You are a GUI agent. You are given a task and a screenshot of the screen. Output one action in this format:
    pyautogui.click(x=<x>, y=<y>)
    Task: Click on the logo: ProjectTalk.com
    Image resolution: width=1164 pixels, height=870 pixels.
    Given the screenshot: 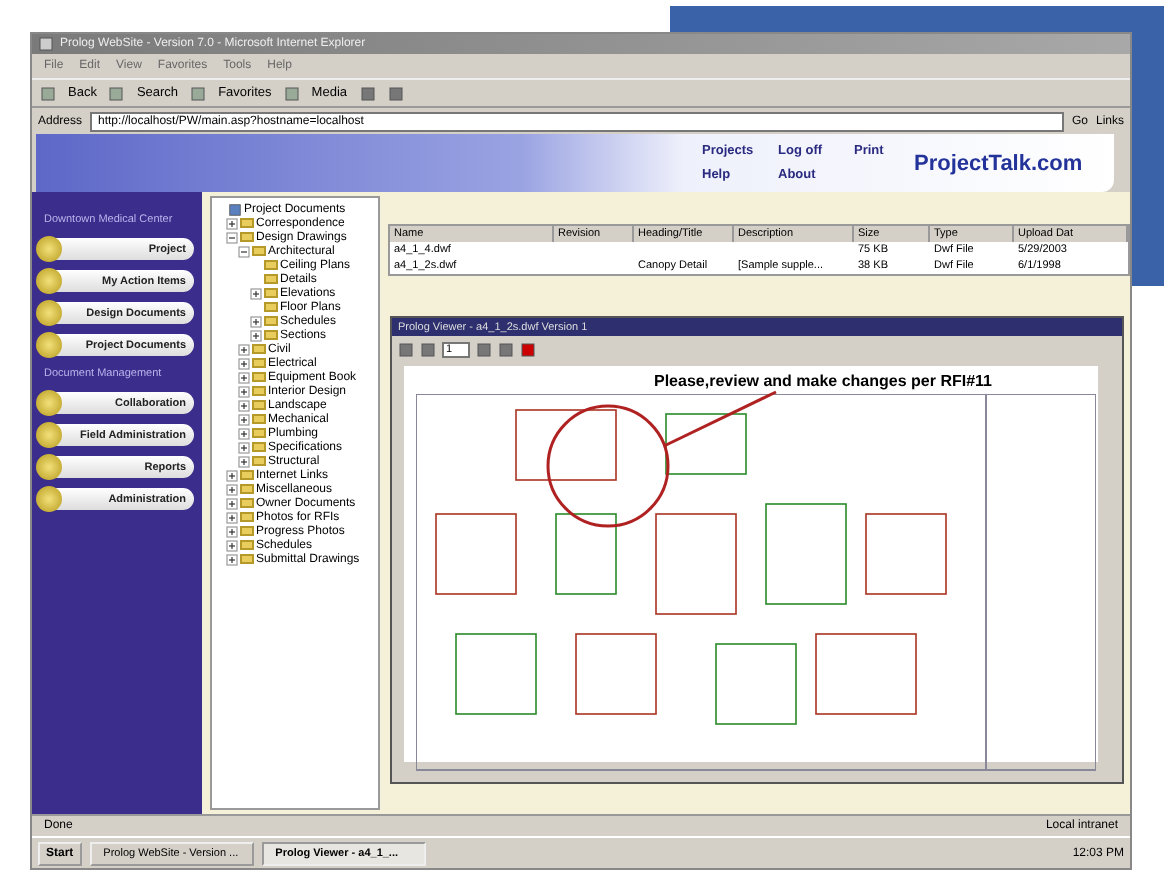 What is the action you would take?
    pyautogui.click(x=1014, y=163)
    